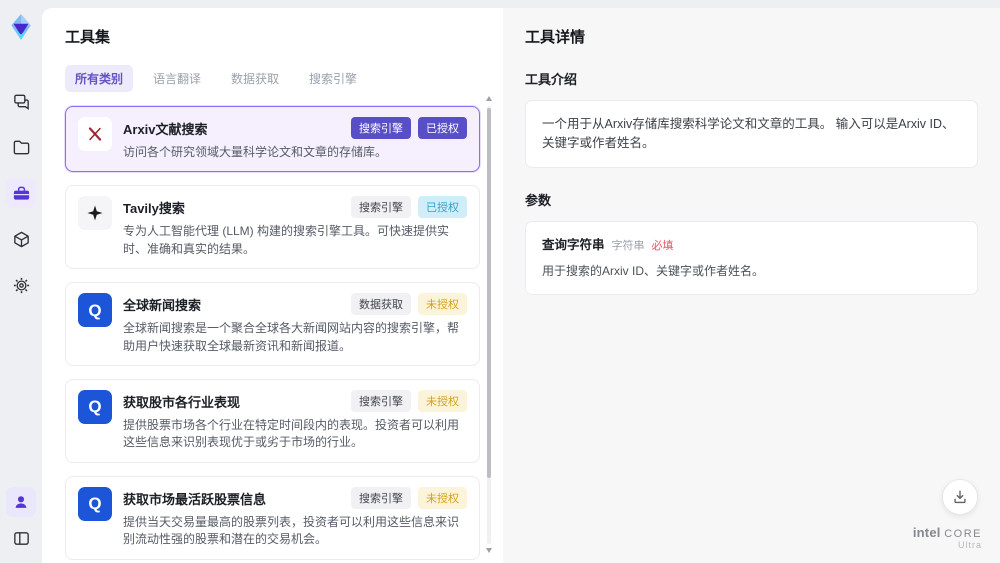 The width and height of the screenshot is (1000, 563). What do you see at coordinates (751, 258) in the screenshot?
I see `parameter-card: 查询字符串 字符串 必填 用于搜索的Arxiv ID、关键字或作者姓名。` at bounding box center [751, 258].